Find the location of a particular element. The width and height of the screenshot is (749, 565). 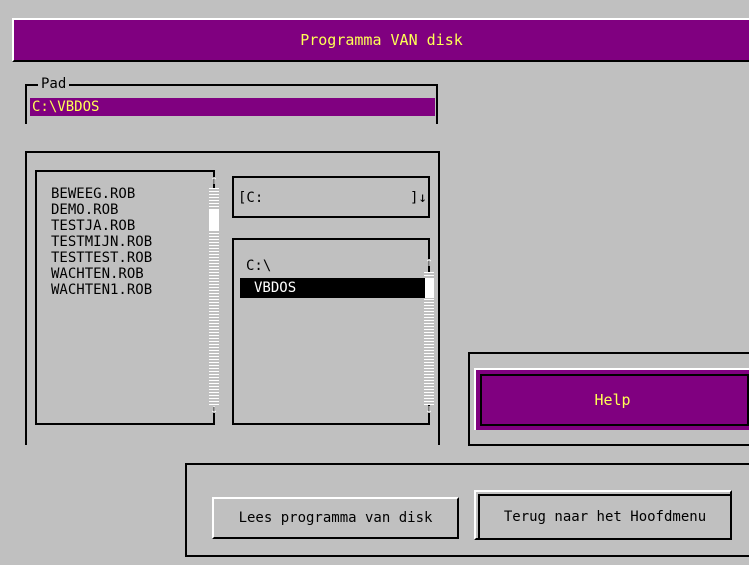

title-bar: Programma VAN disk is located at coordinates (380, 40).